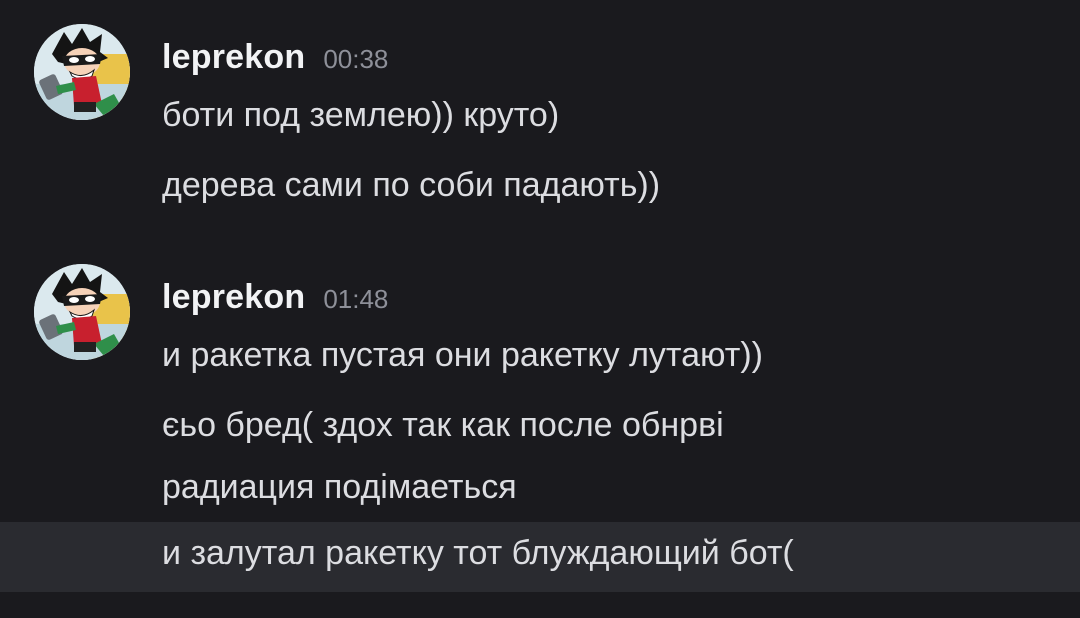 The image size is (1080, 618). I want to click on message-text: и залутал ракетку тот блуждающий бот(, so click(478, 553).